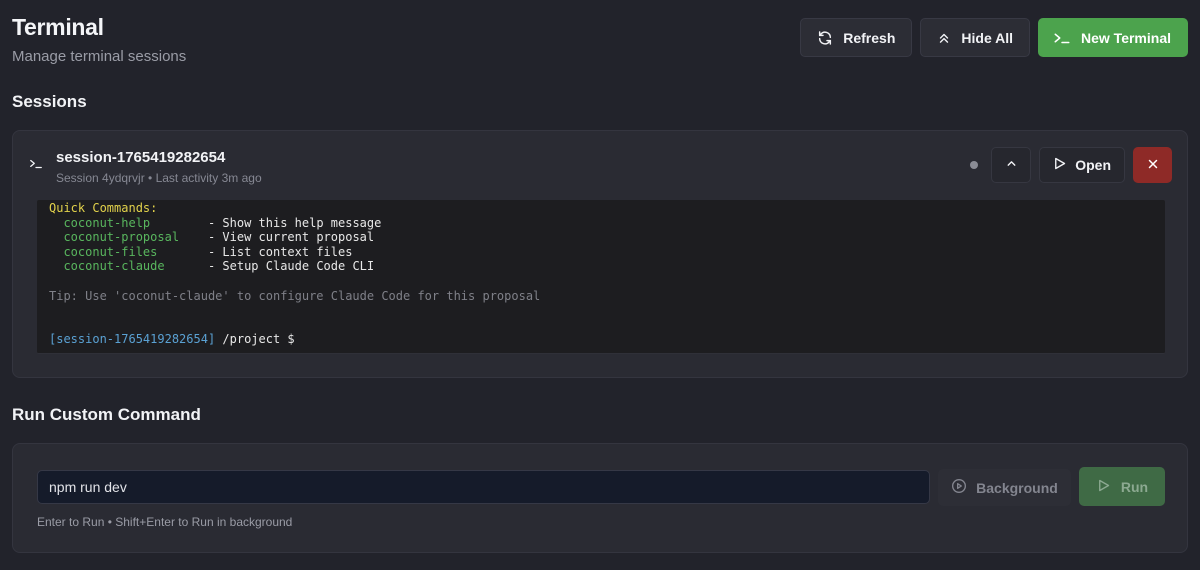  I want to click on chevron-up-icon, so click(1011, 165).